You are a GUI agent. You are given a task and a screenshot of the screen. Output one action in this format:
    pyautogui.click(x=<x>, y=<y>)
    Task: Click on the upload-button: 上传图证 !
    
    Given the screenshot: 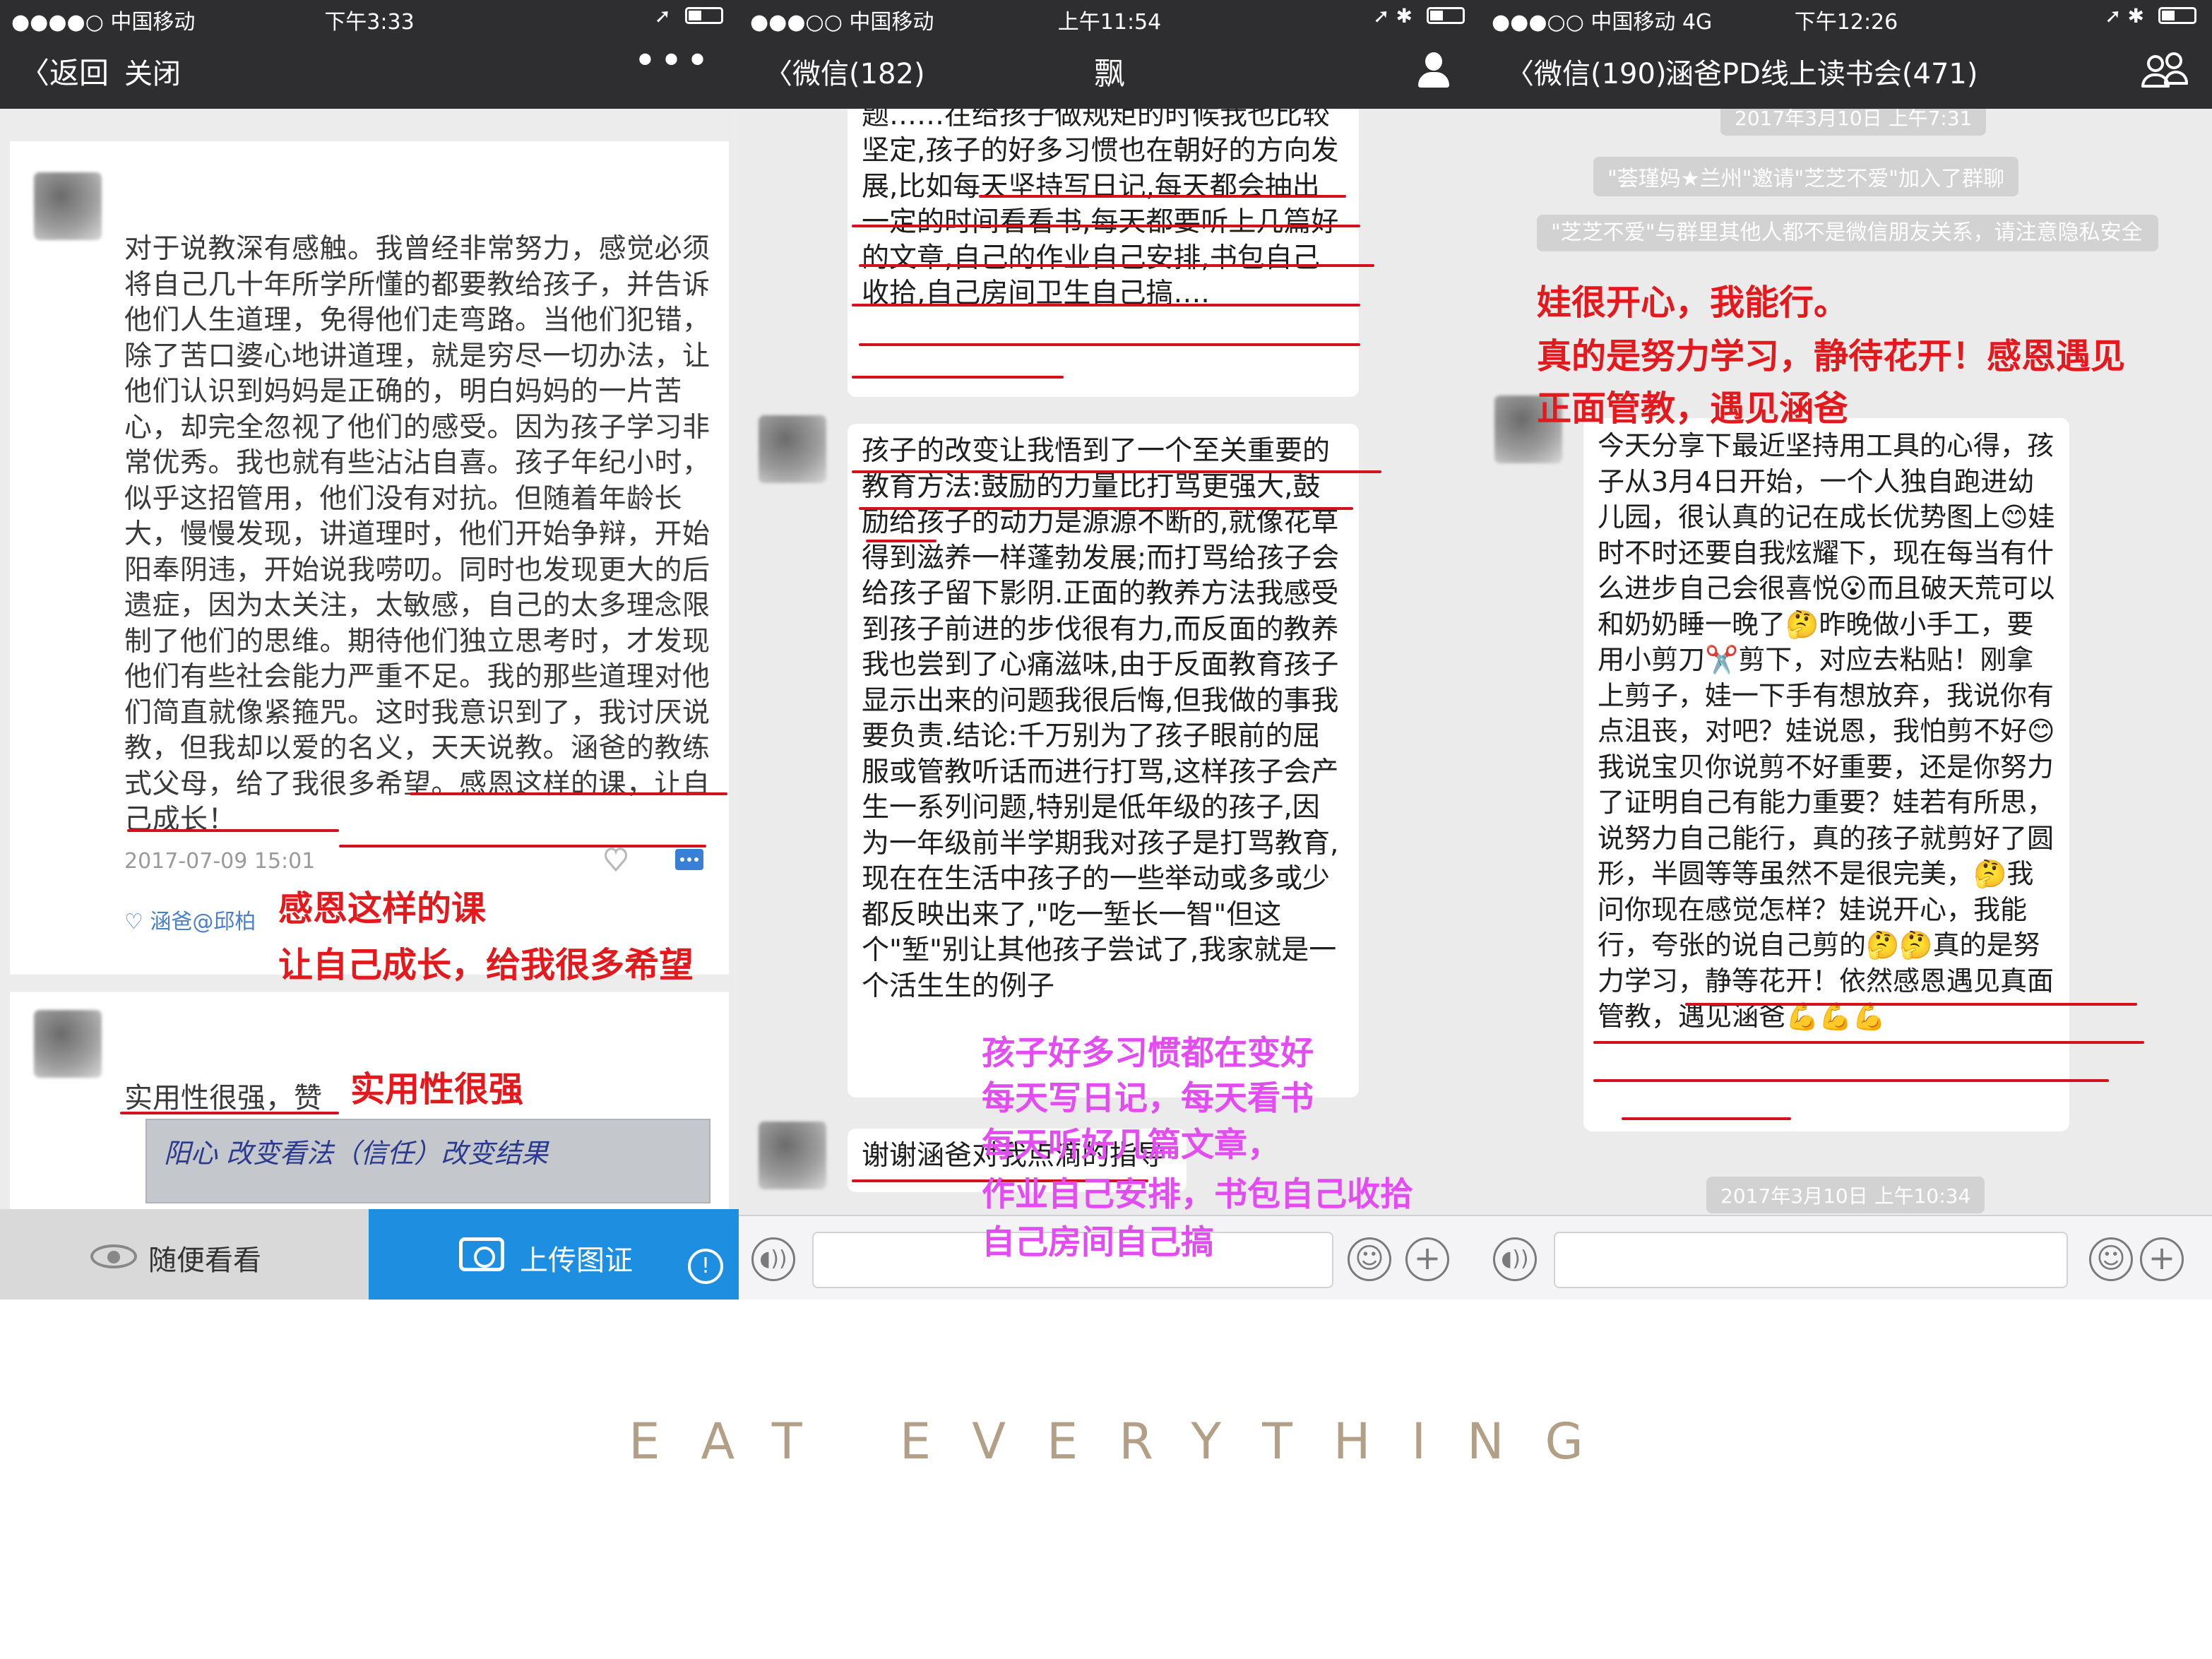 What is the action you would take?
    pyautogui.click(x=554, y=1254)
    